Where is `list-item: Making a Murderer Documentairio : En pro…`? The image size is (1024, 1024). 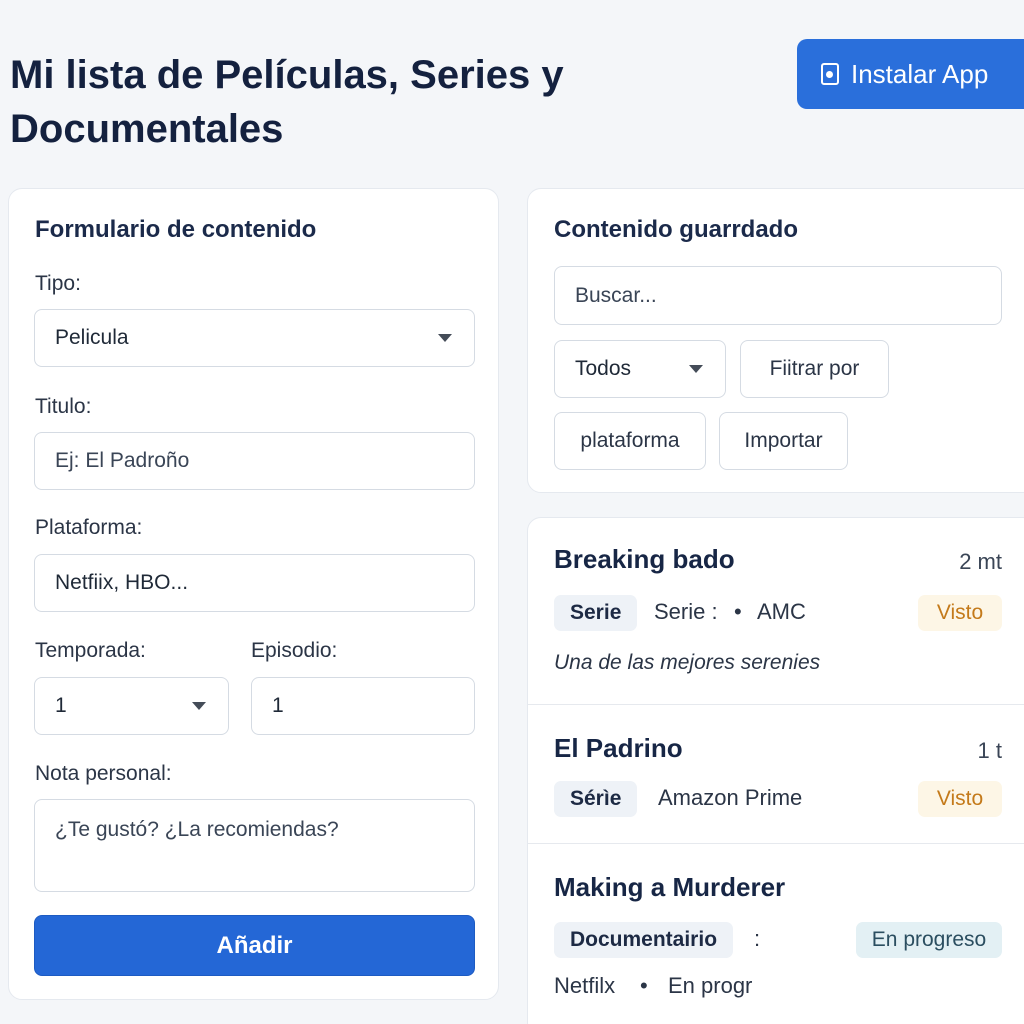 list-item: Making a Murderer Documentairio : En pro… is located at coordinates (776, 934).